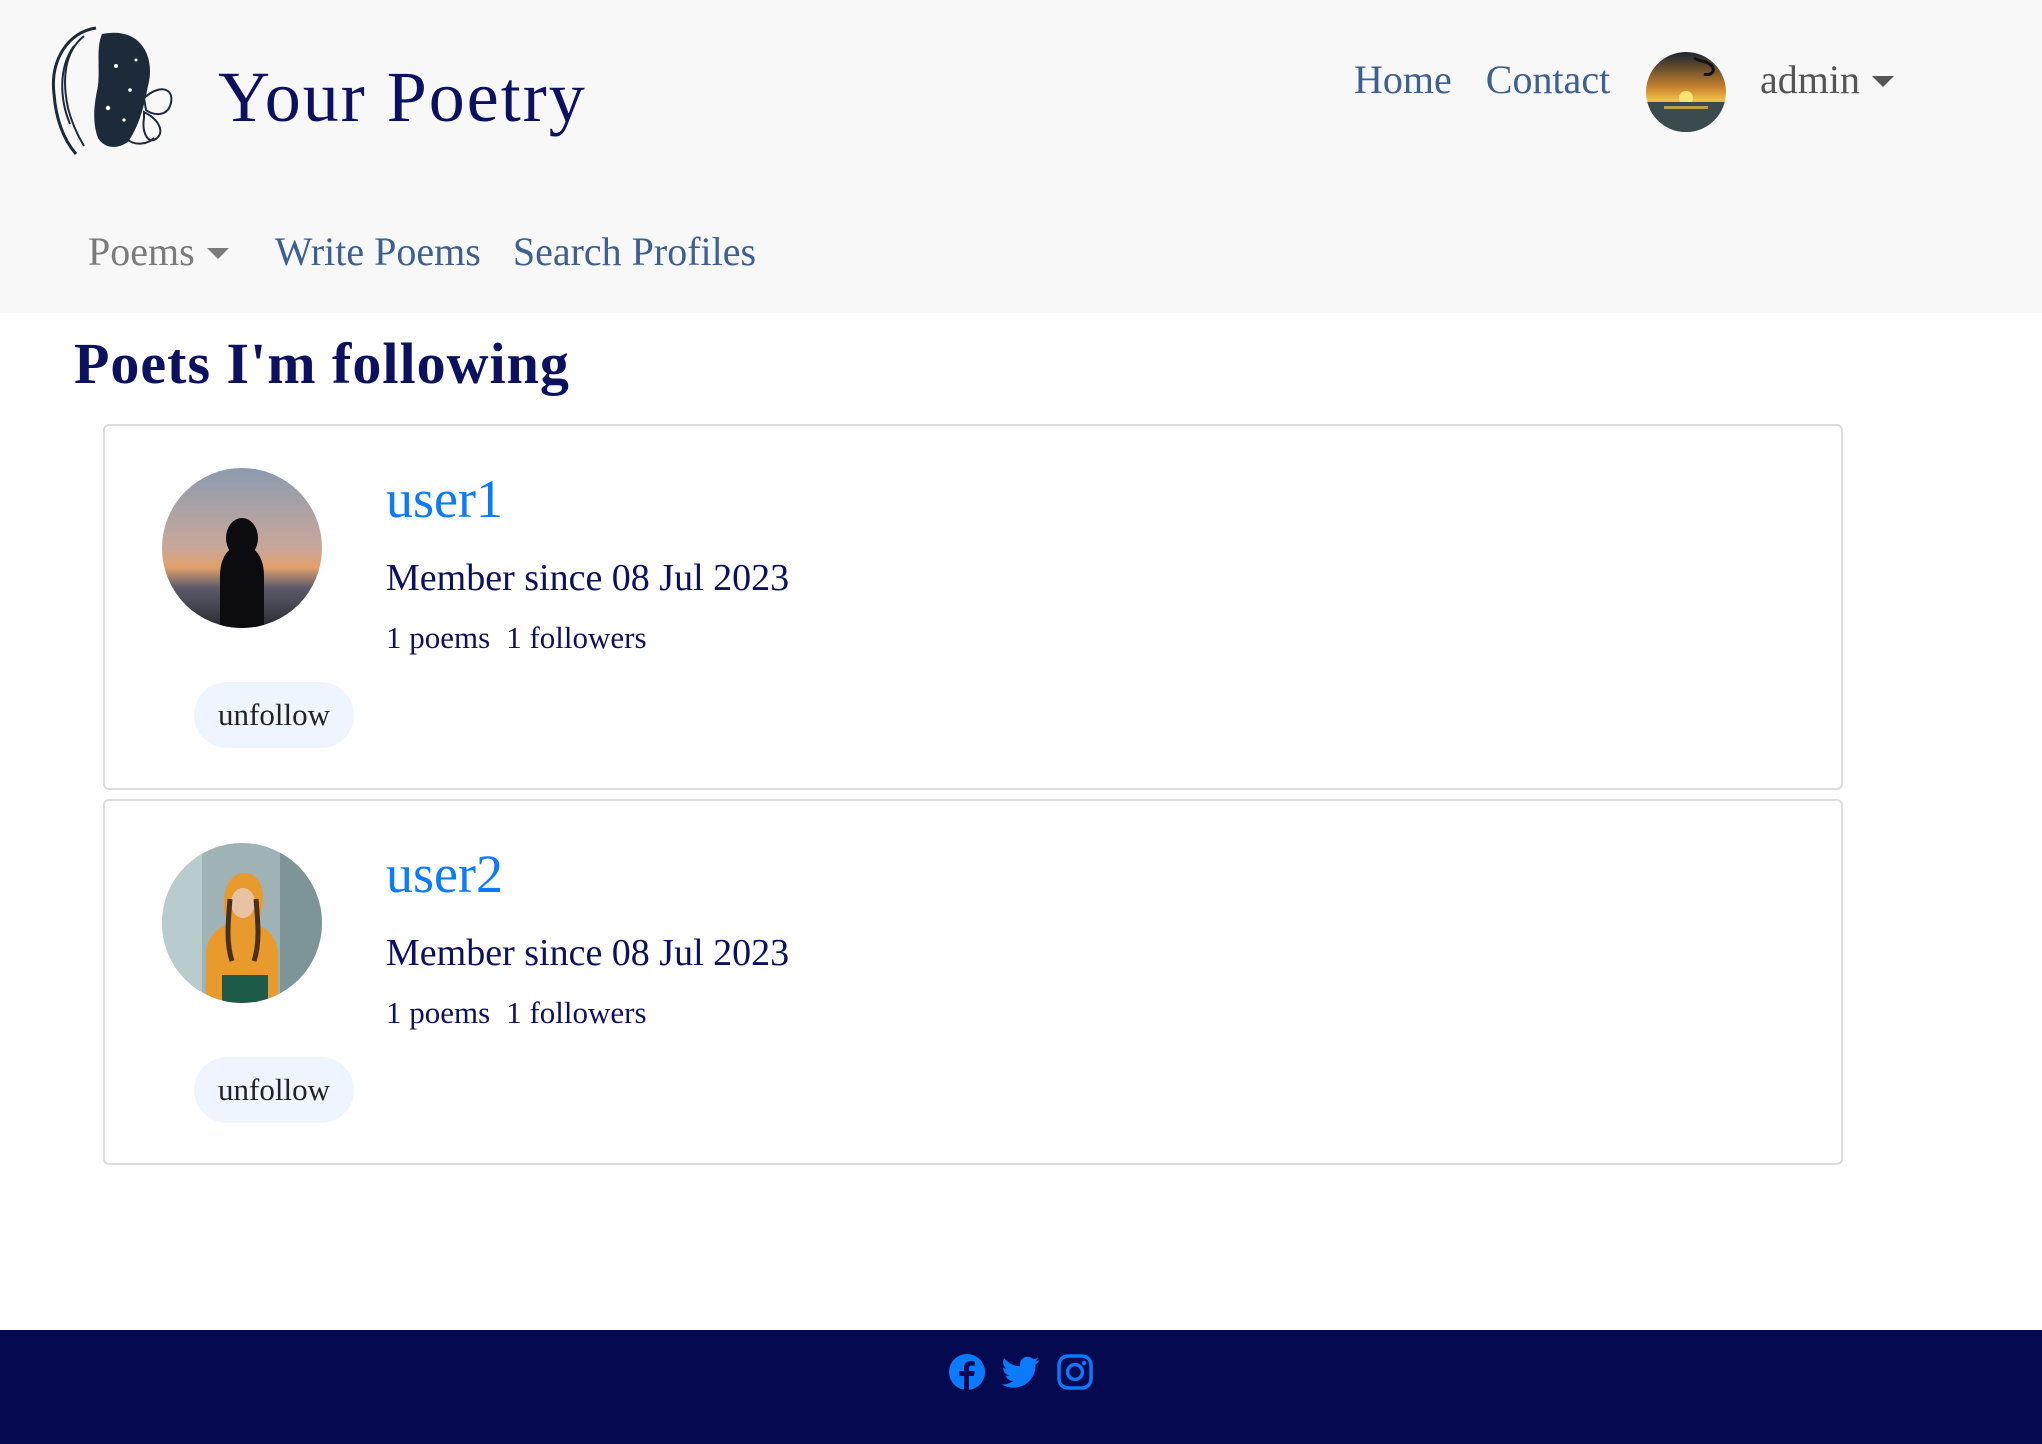  Describe the element at coordinates (444, 874) in the screenshot. I see `poet-username: user2` at that location.